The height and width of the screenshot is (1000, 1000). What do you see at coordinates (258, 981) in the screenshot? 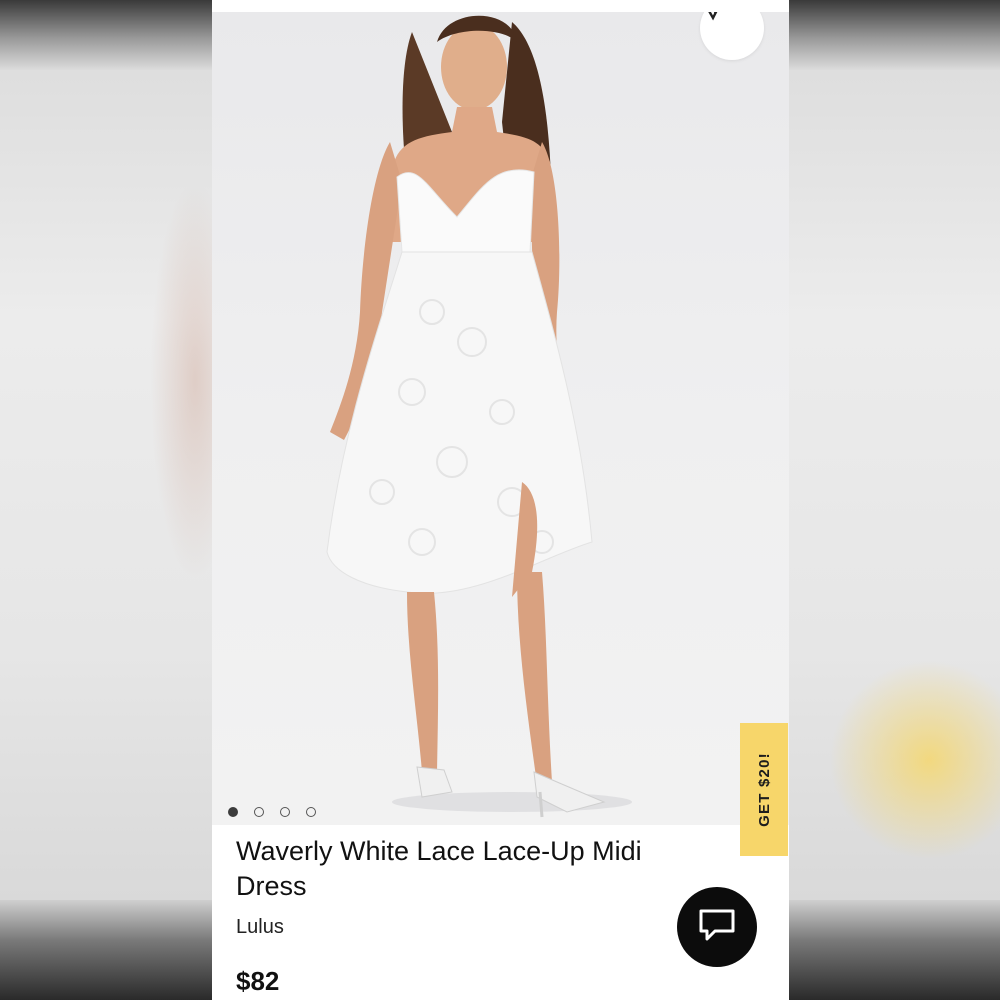
I see `product-price: $82` at bounding box center [258, 981].